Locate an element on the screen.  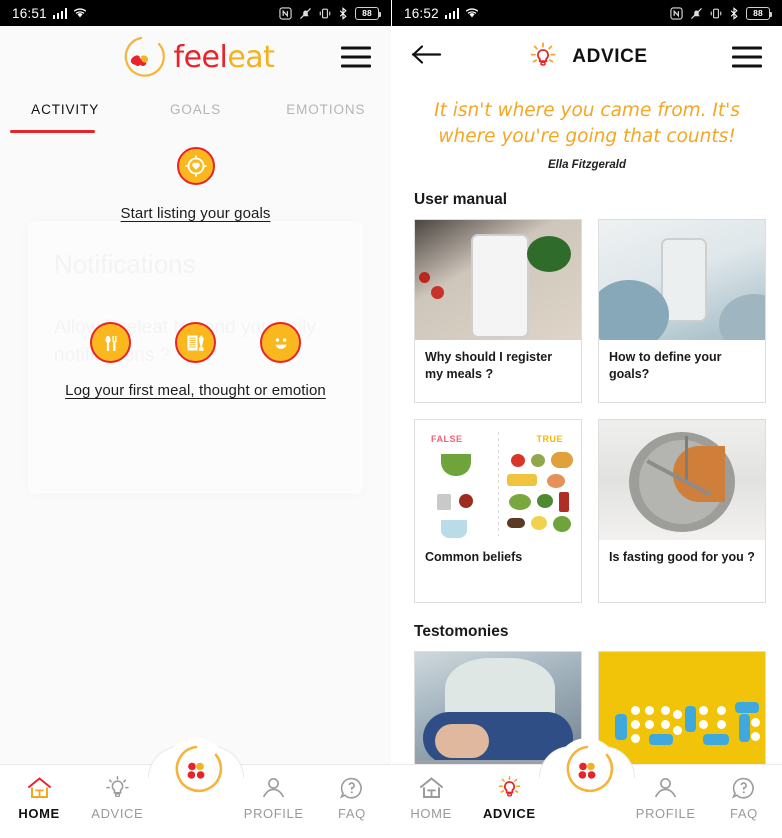
nfc-icon is located at coordinates (285, 13).